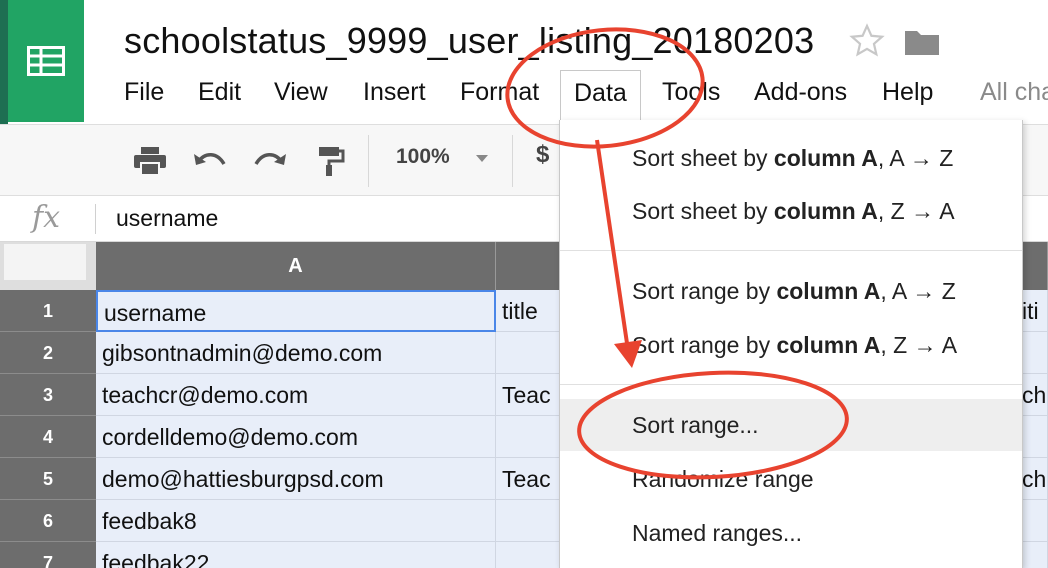 Image resolution: width=1048 pixels, height=568 pixels. I want to click on fx-icon: fx, so click(46, 217).